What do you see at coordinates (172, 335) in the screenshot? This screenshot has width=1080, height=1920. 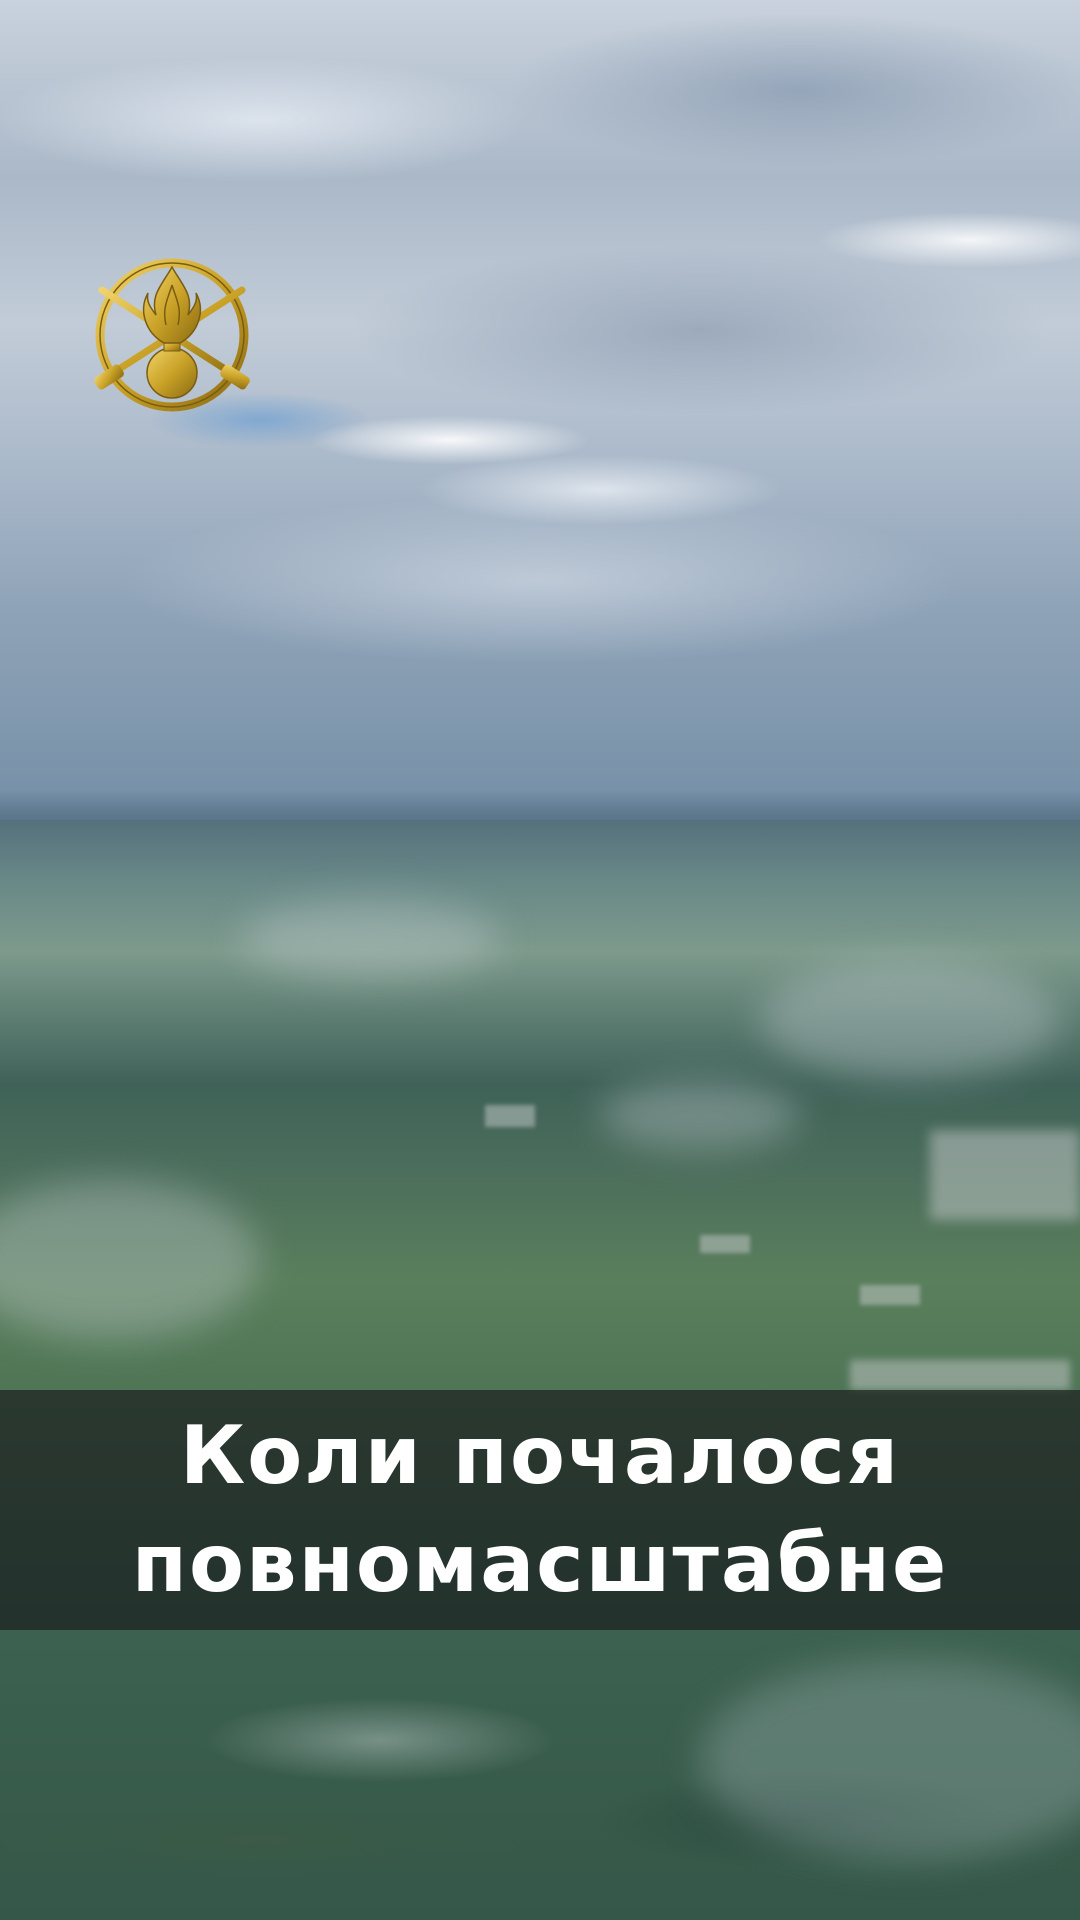 I see `crossed-rifles-grenade-emblem-icon` at bounding box center [172, 335].